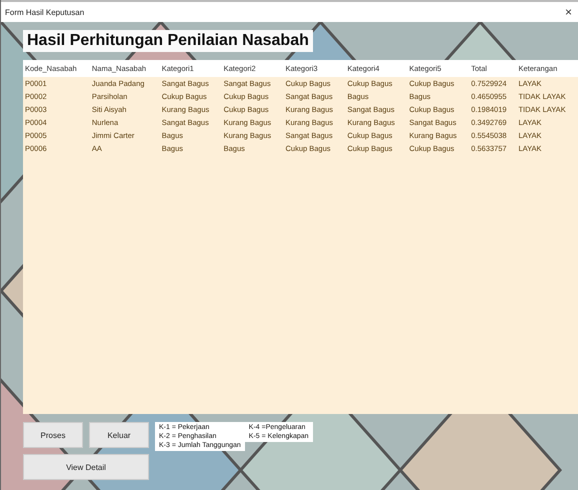  What do you see at coordinates (44, 12) in the screenshot?
I see `window-title: Form Hasil Keputusan` at bounding box center [44, 12].